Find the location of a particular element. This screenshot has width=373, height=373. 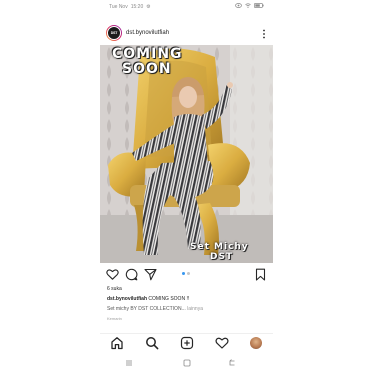

overlay-caption: Set Michy DST is located at coordinates (219, 252).